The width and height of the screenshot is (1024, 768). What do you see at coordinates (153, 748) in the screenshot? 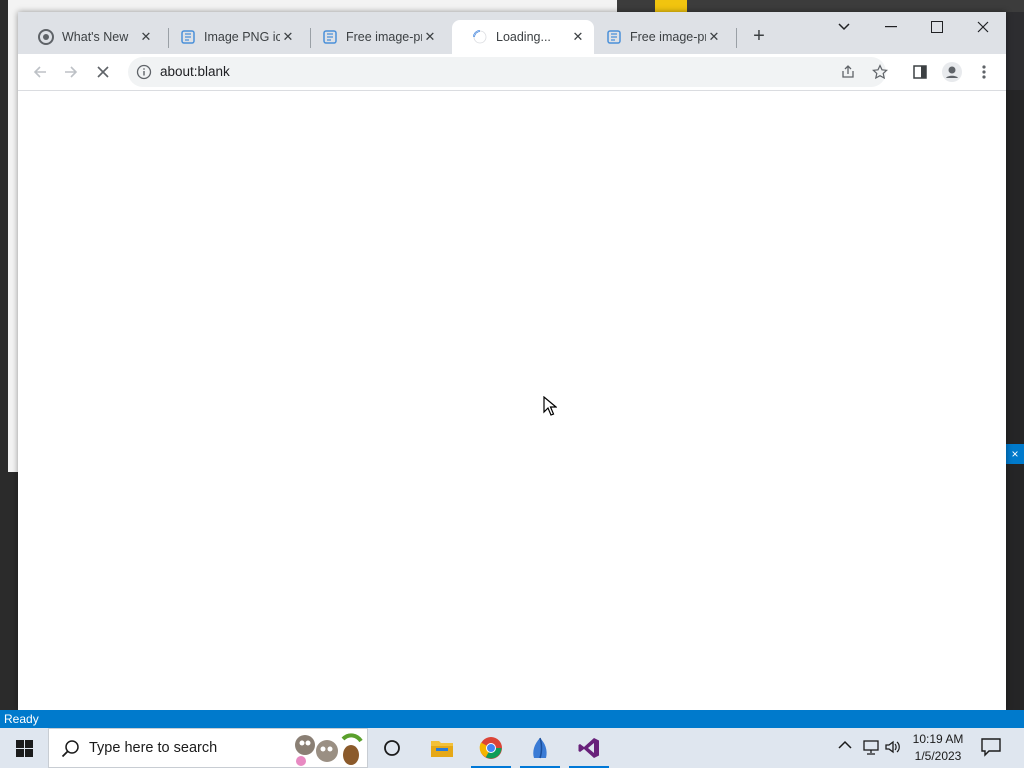
I see `search-placeholder: Type here to search` at bounding box center [153, 748].